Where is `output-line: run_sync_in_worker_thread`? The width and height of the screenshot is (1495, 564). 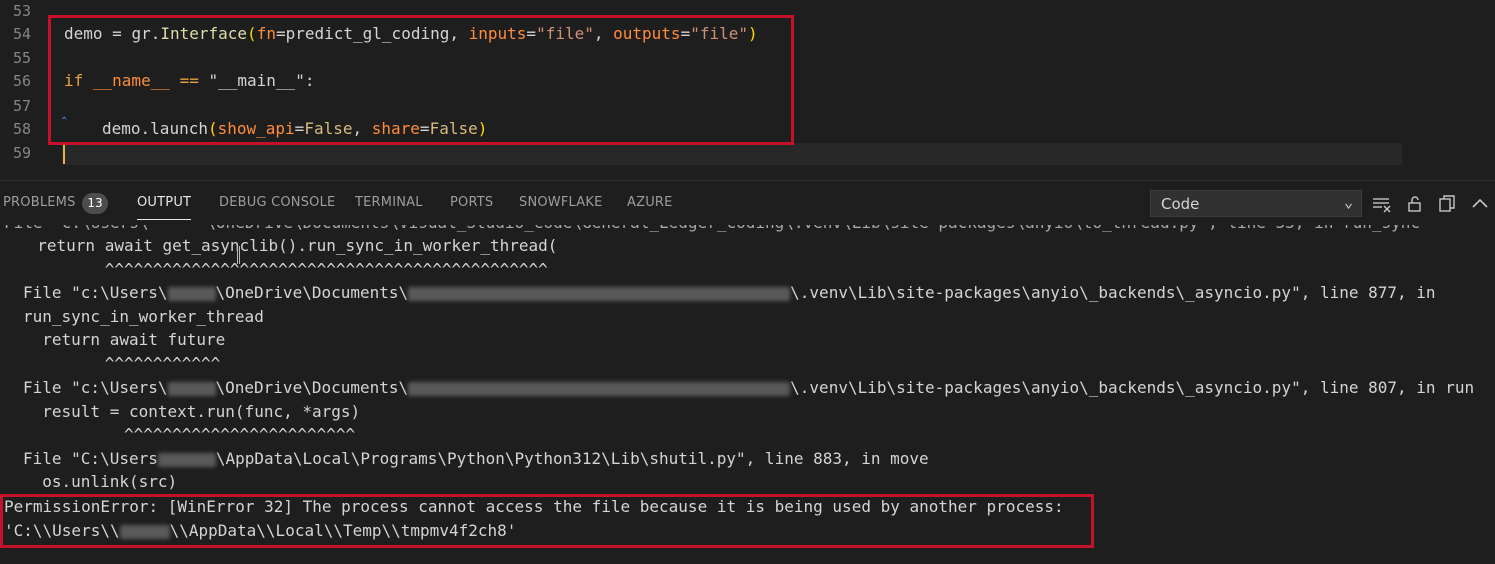 output-line: run_sync_in_worker_thread is located at coordinates (143, 316).